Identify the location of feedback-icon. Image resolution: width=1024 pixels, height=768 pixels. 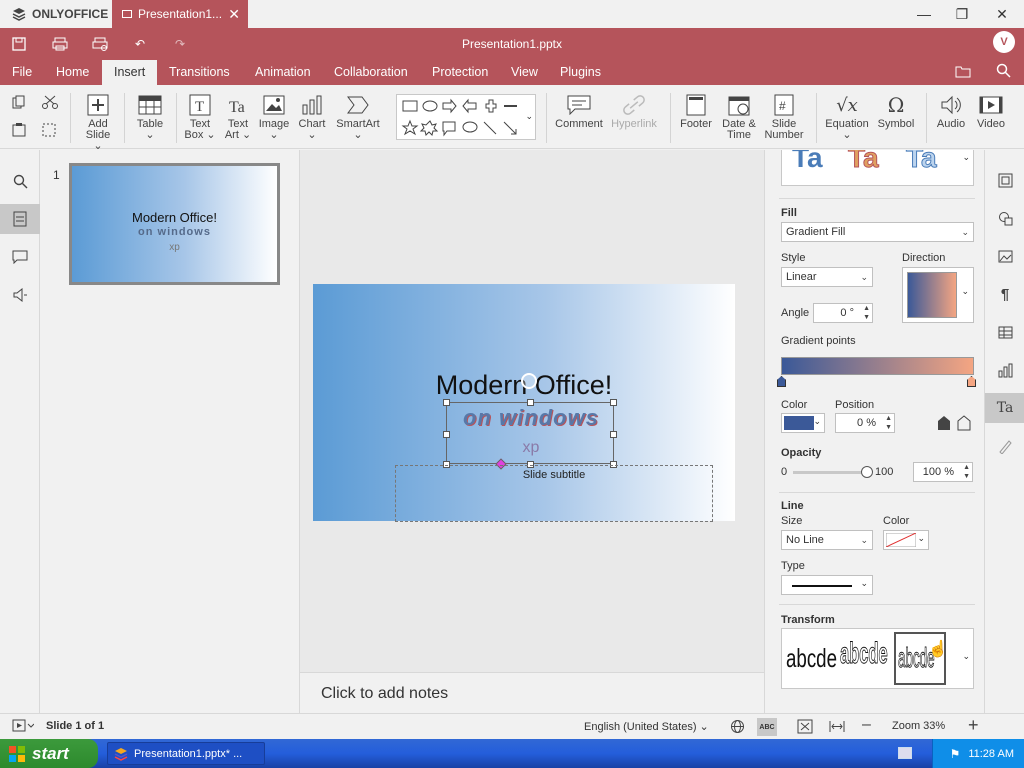
(20, 295).